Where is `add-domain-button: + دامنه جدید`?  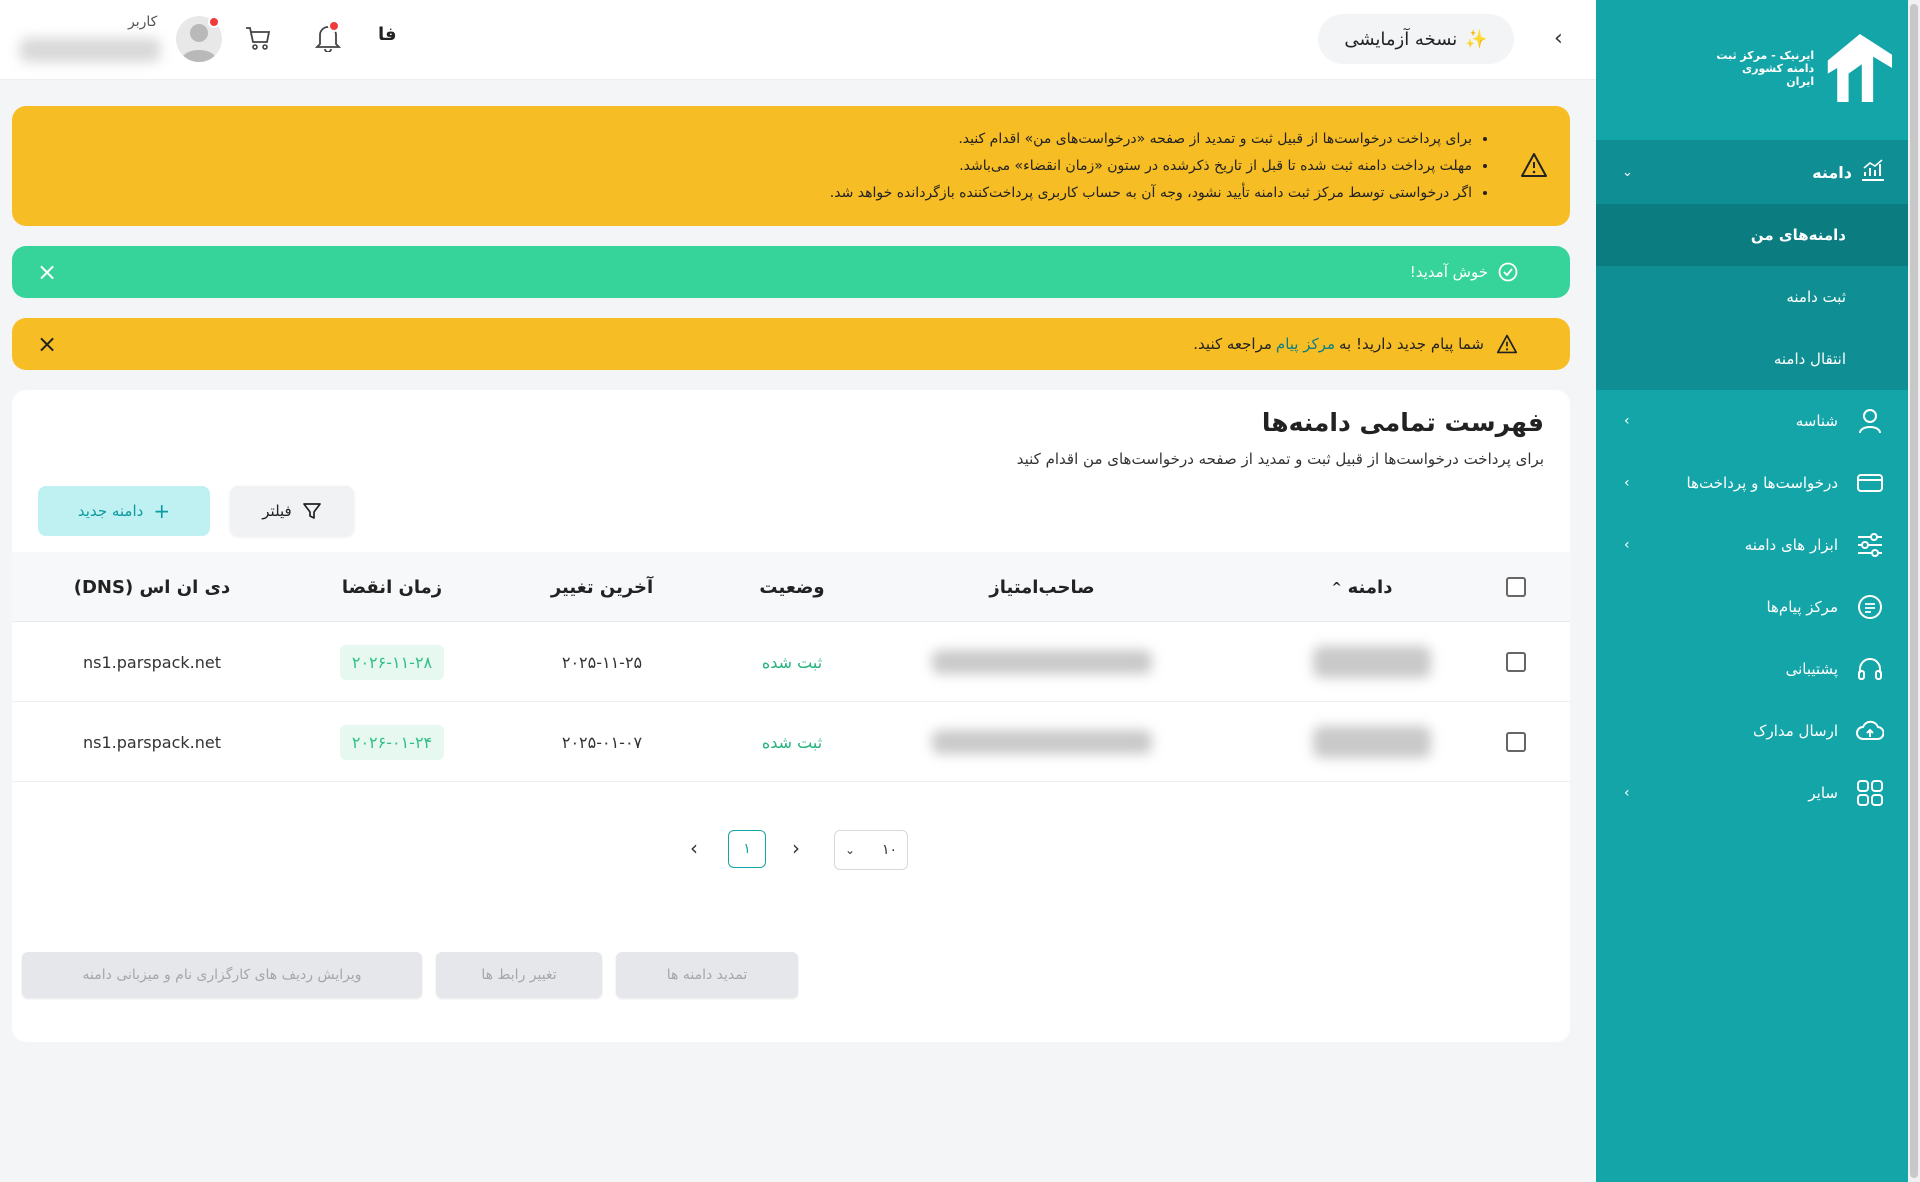
add-domain-button: + دامنه جدید is located at coordinates (124, 511).